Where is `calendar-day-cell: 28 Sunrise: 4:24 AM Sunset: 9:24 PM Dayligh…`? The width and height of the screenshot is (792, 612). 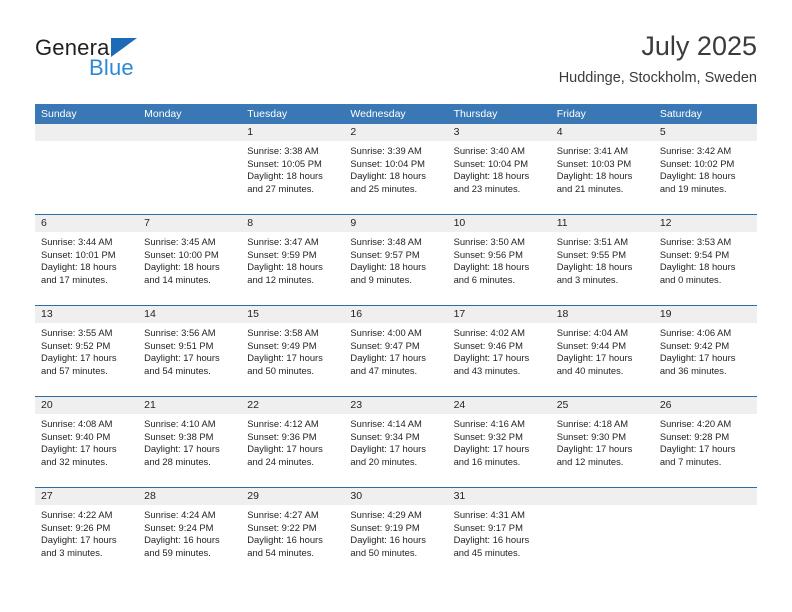
calendar-day-cell: 28 Sunrise: 4:24 AM Sunset: 9:24 PM Dayligh… is located at coordinates (190, 533).